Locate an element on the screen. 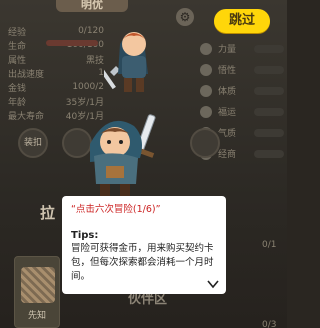 The height and width of the screenshot is (328, 320). attribute-row: 力量 is located at coordinates (241, 48).